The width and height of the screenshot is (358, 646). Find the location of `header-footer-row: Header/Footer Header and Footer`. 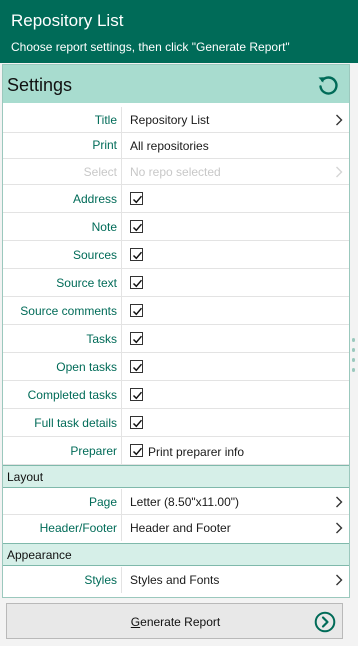

header-footer-row: Header/Footer Header and Footer is located at coordinates (176, 528).